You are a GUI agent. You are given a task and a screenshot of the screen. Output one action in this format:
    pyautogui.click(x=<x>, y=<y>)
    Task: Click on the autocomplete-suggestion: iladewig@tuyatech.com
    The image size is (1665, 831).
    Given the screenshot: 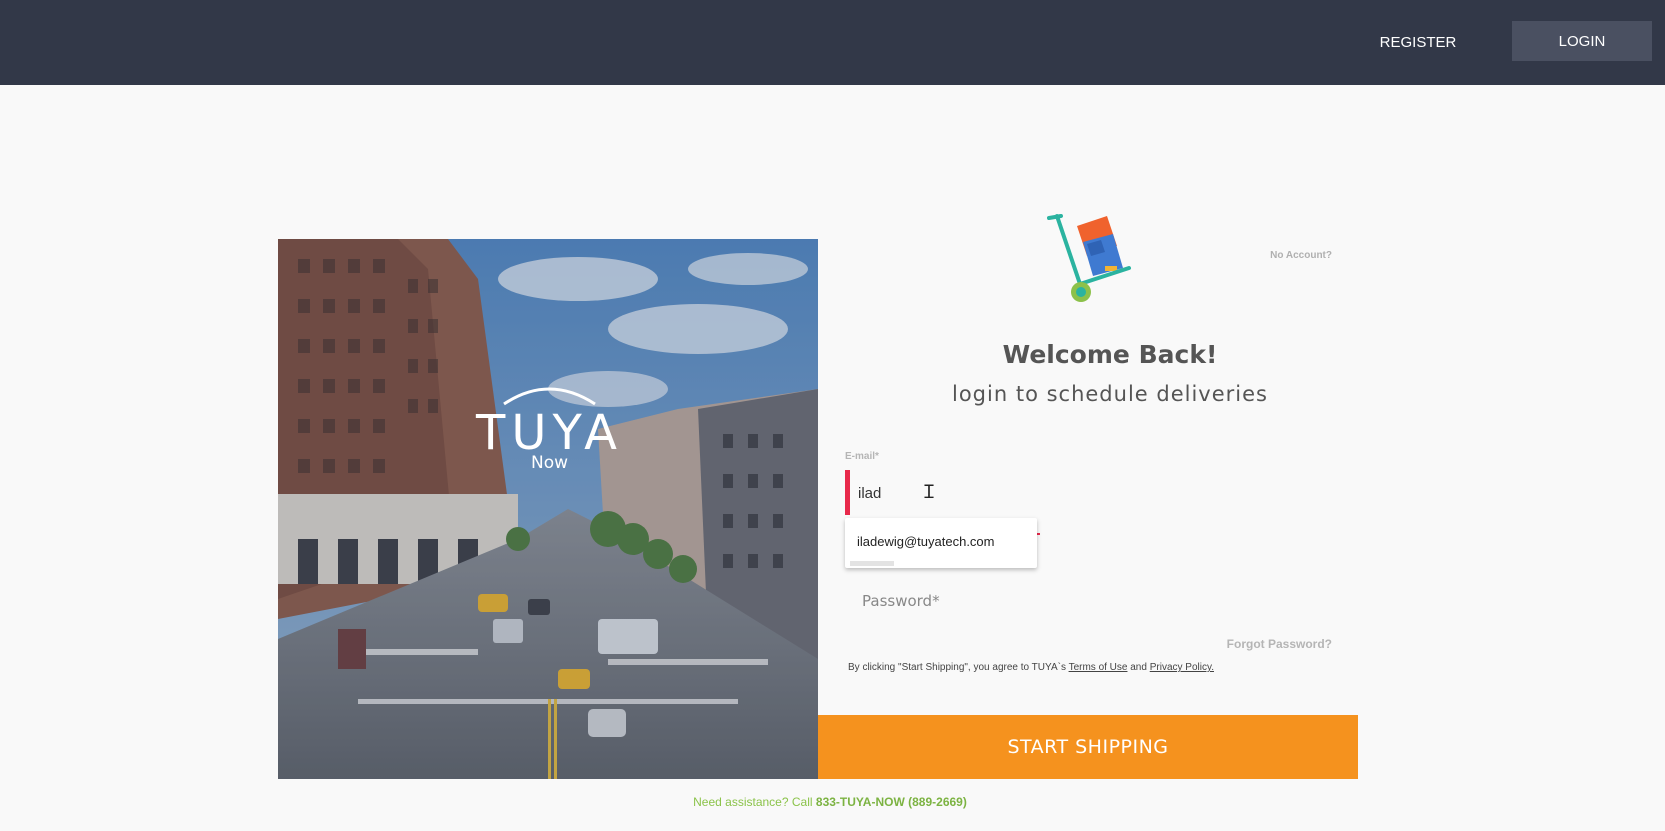 What is the action you would take?
    pyautogui.click(x=925, y=541)
    